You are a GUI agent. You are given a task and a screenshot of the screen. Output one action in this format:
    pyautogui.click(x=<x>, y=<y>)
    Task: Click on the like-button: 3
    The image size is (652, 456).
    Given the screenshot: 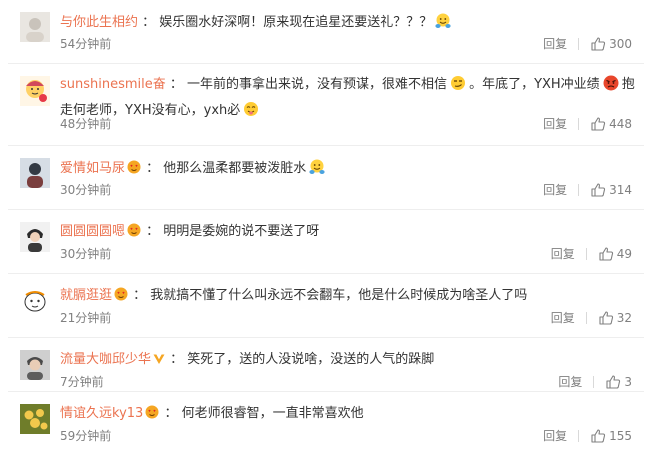 What is the action you would take?
    pyautogui.click(x=618, y=382)
    